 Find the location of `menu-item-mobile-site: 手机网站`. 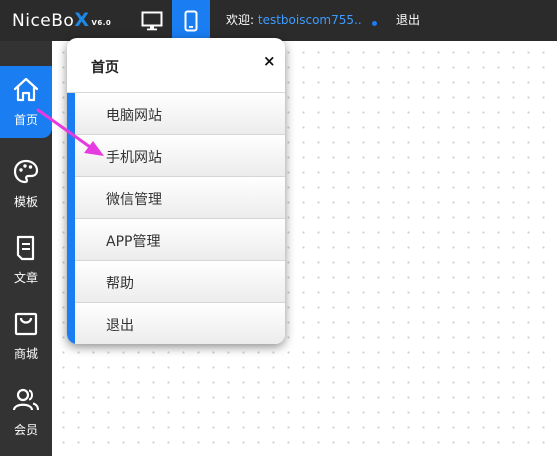

menu-item-mobile-site: 手机网站 is located at coordinates (180, 156).